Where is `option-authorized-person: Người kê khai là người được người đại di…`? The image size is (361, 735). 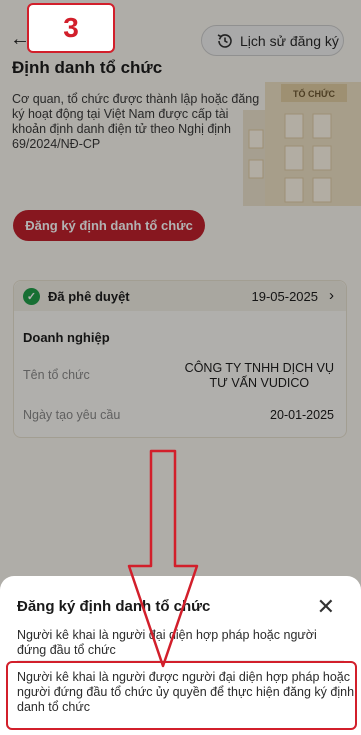 option-authorized-person: Người kê khai là người được người đại di… is located at coordinates (181, 695).